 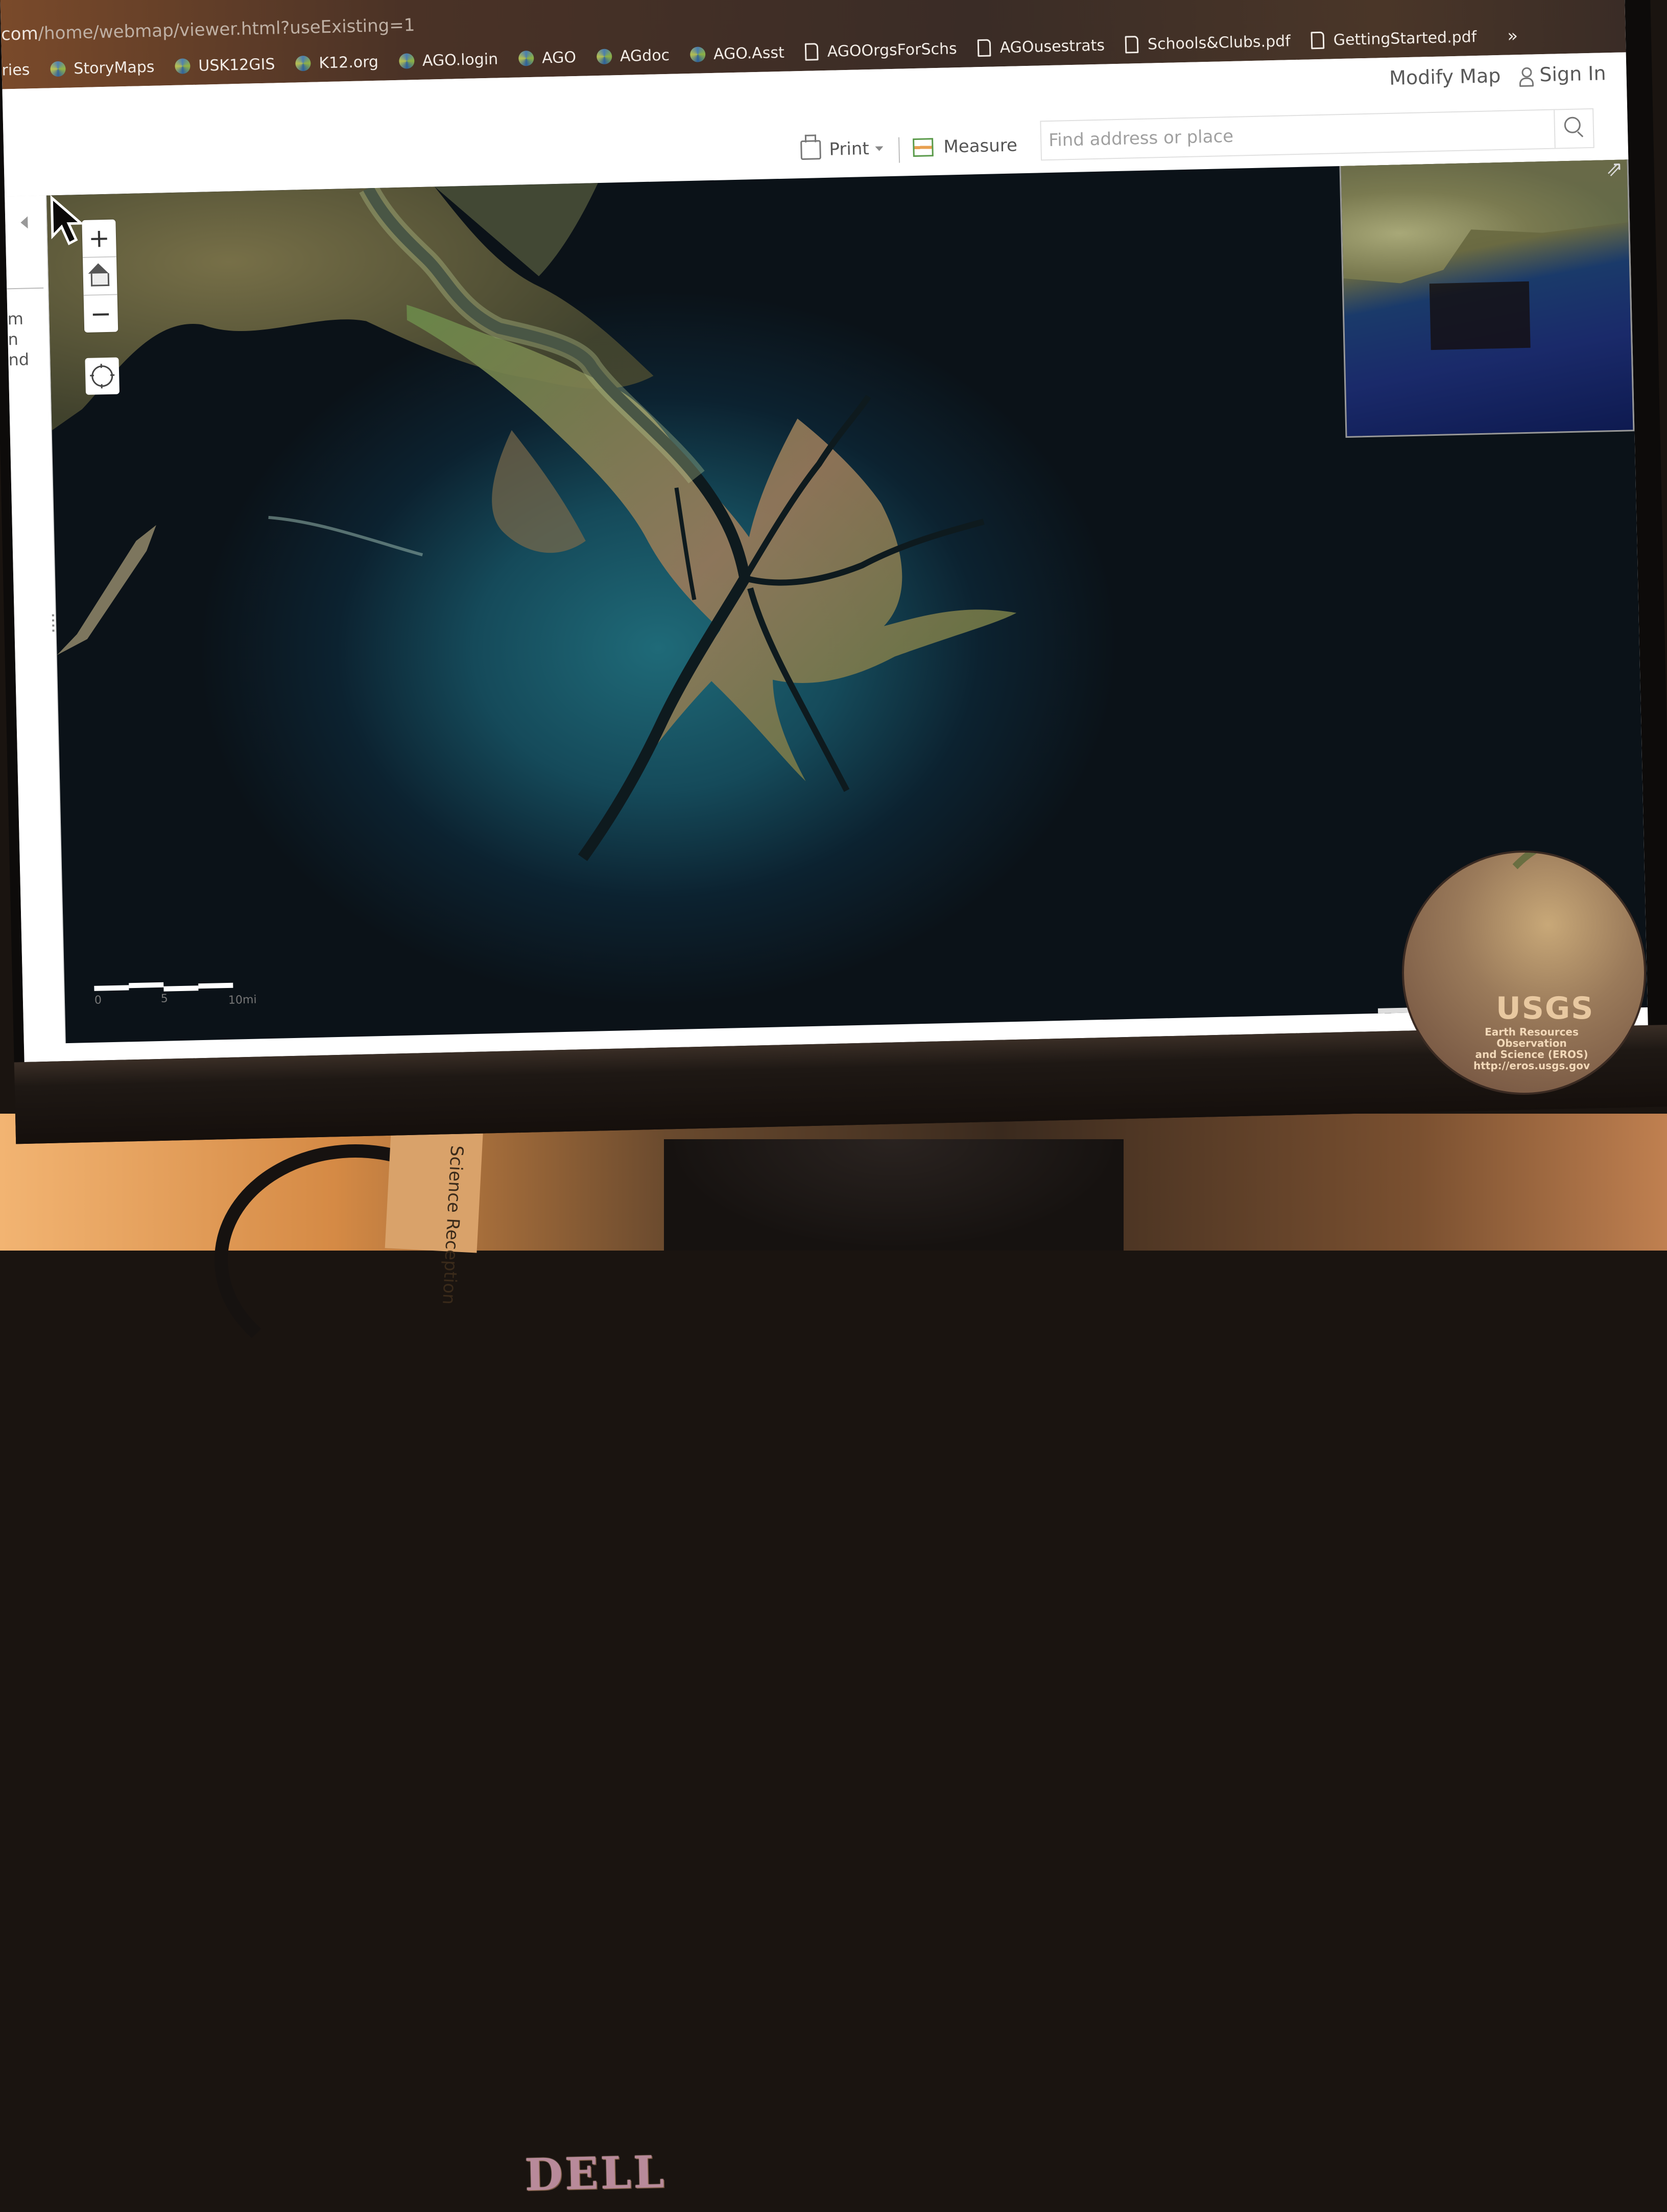 I want to click on sign-in-link: Sign In, so click(x=1563, y=74).